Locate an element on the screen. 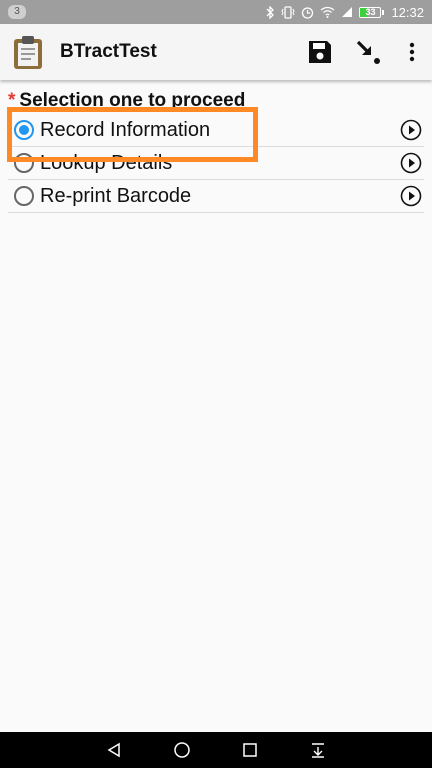 The height and width of the screenshot is (768, 432). recents-button is located at coordinates (250, 750).